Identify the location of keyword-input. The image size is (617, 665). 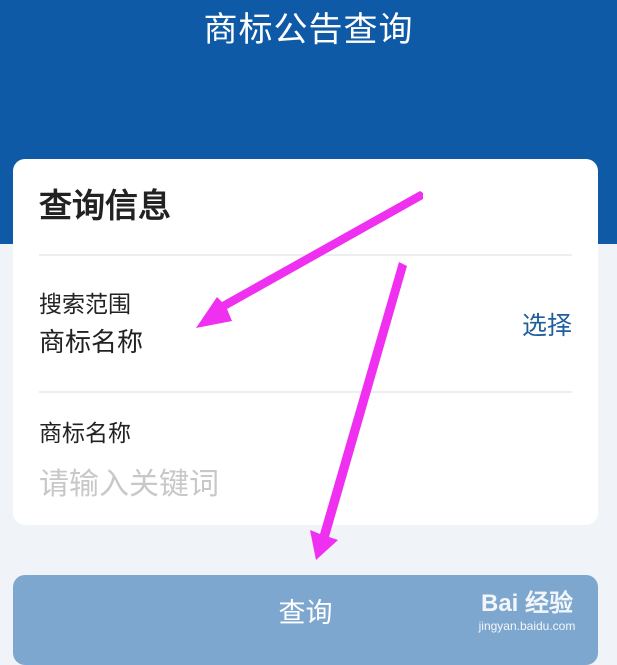
(299, 484).